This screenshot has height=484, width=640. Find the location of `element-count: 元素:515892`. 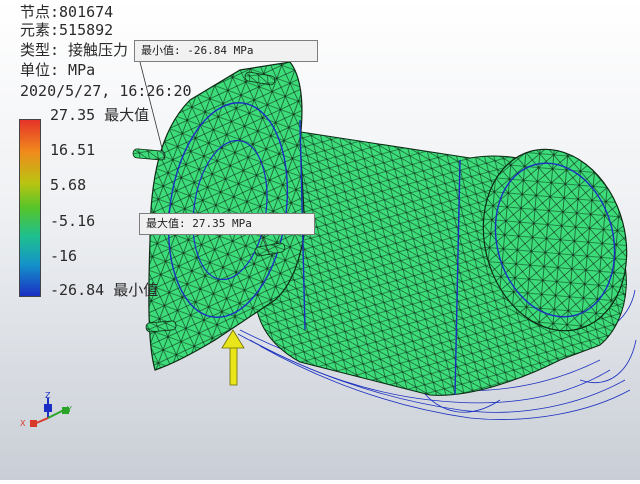

element-count: 元素:515892 is located at coordinates (67, 30).